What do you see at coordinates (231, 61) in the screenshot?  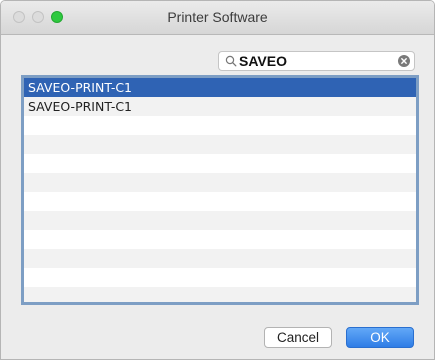 I see `search-icon` at bounding box center [231, 61].